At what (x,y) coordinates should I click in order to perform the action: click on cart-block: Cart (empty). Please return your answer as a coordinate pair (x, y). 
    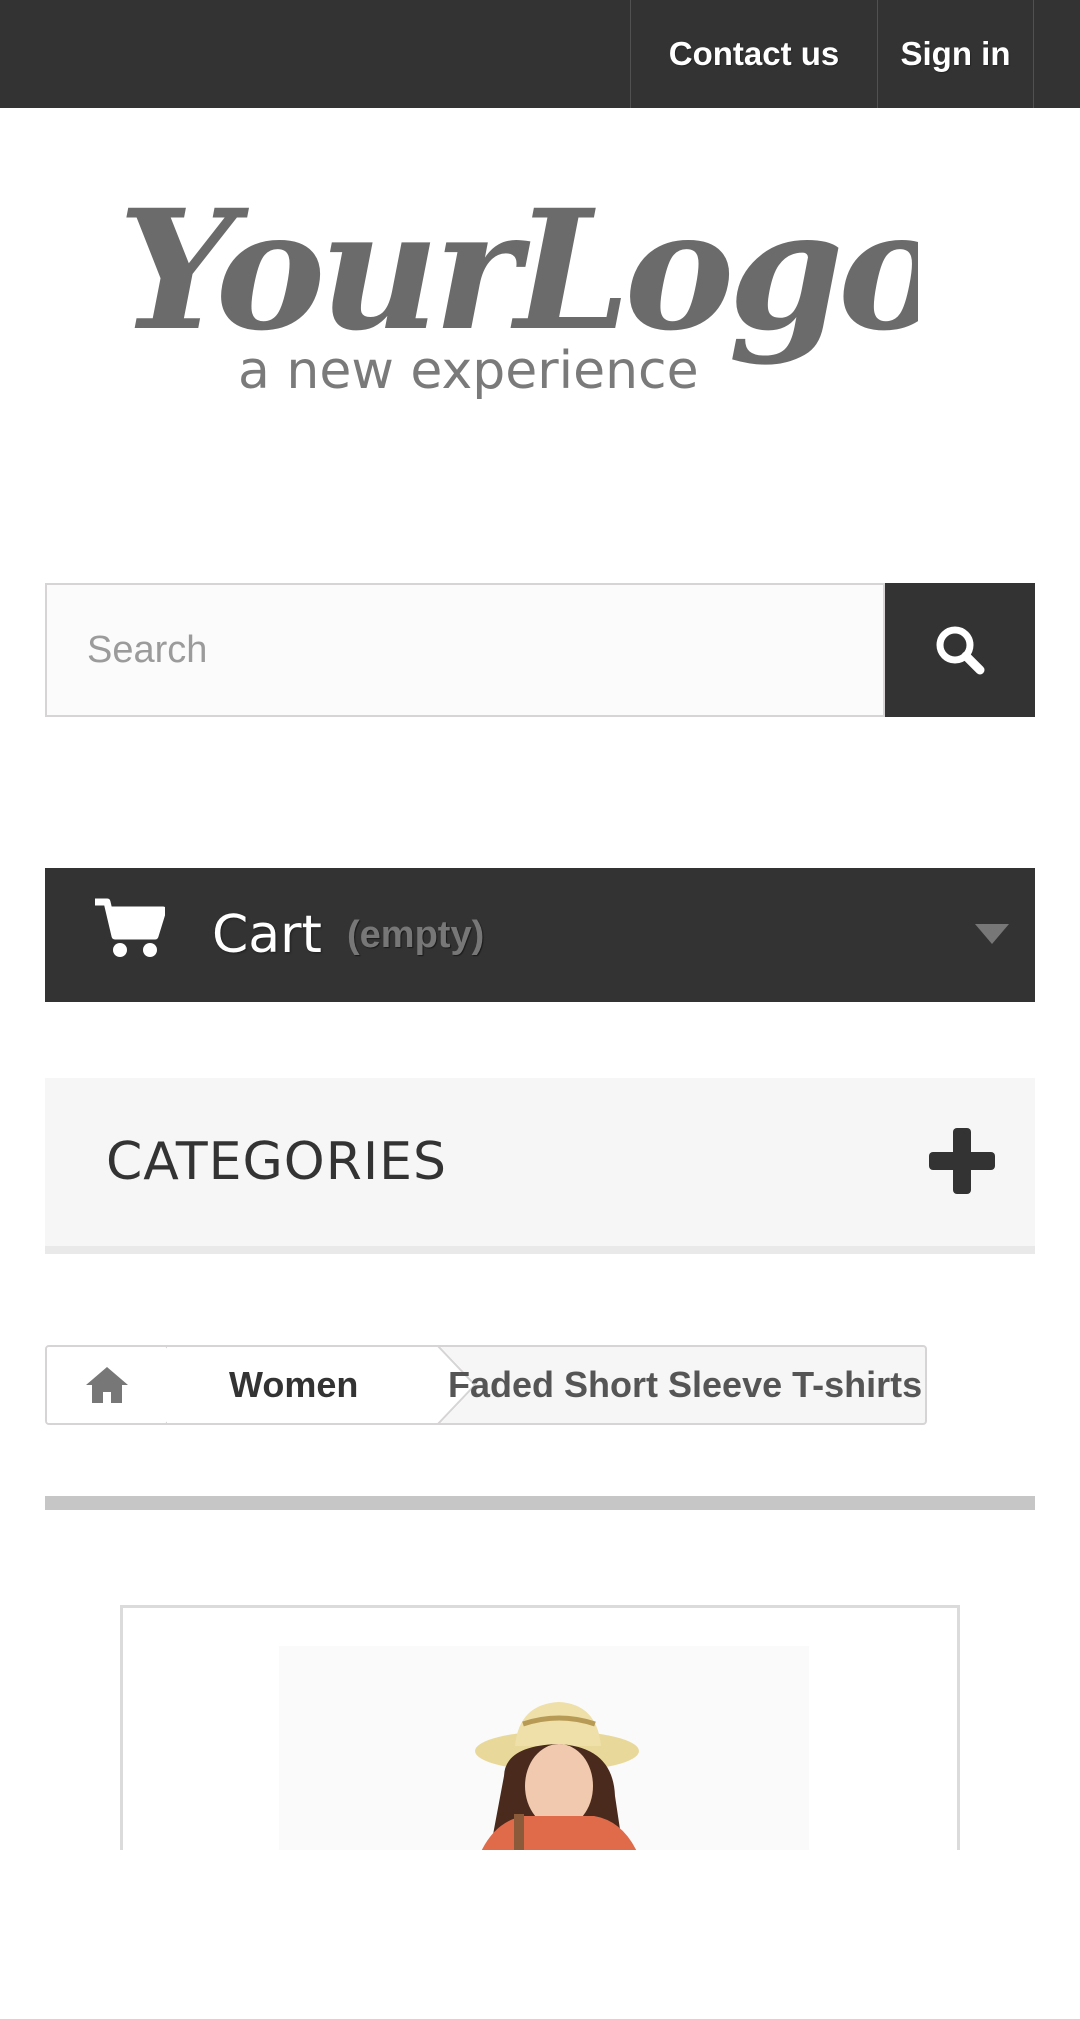
    Looking at the image, I should click on (540, 935).